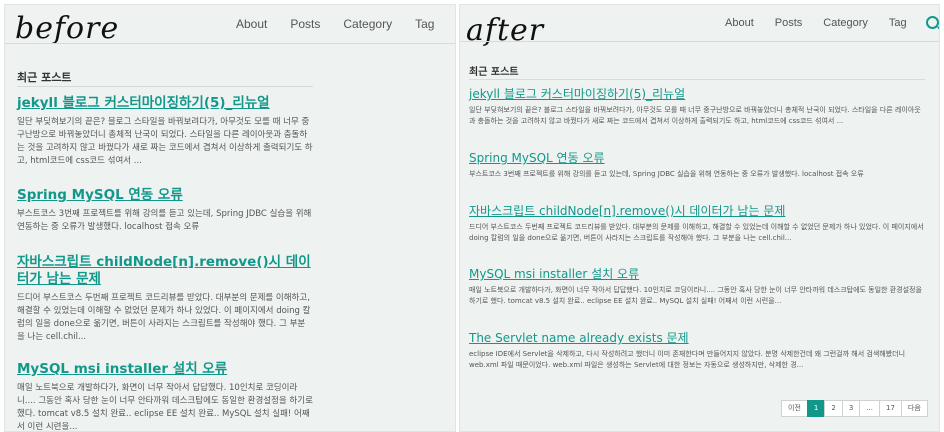 The width and height of the screenshot is (944, 432). Describe the element at coordinates (833, 408) in the screenshot. I see `pagination-page-2: 2` at that location.